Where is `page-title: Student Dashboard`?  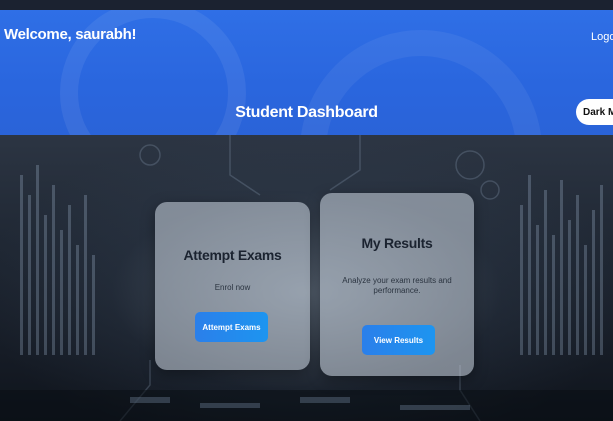 page-title: Student Dashboard is located at coordinates (306, 112).